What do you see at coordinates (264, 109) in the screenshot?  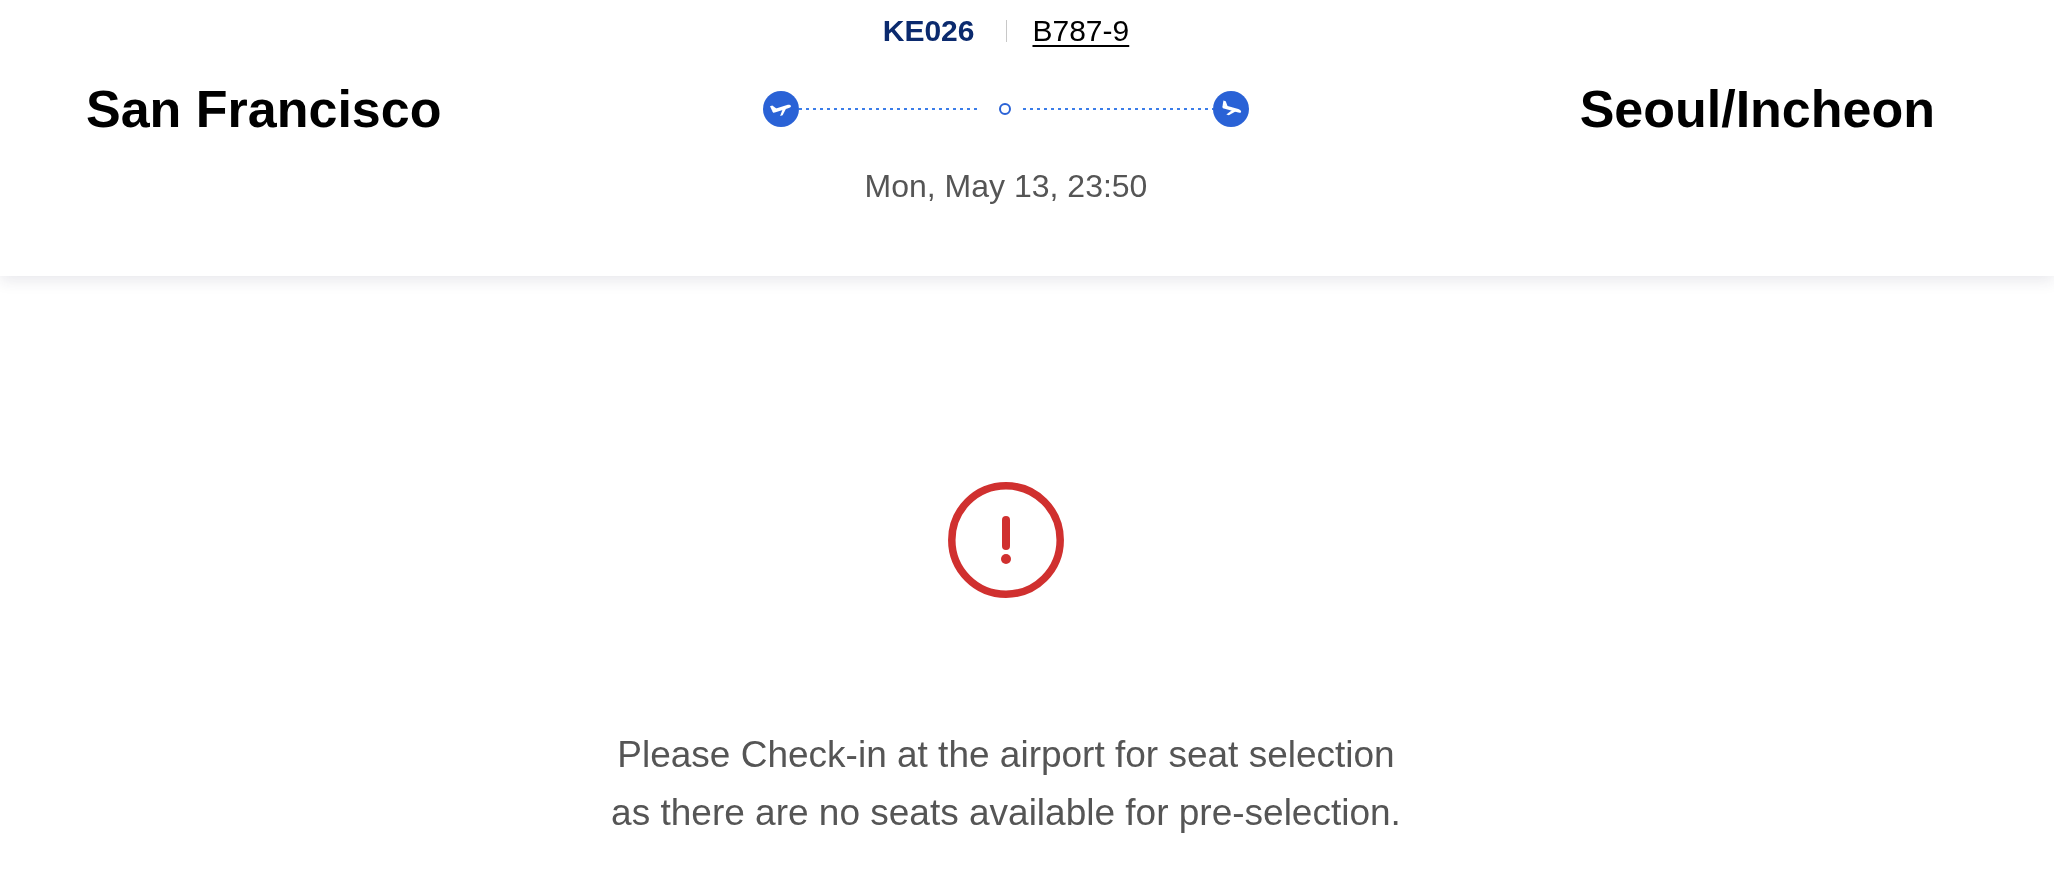 I see `origin-city: San Francisco` at bounding box center [264, 109].